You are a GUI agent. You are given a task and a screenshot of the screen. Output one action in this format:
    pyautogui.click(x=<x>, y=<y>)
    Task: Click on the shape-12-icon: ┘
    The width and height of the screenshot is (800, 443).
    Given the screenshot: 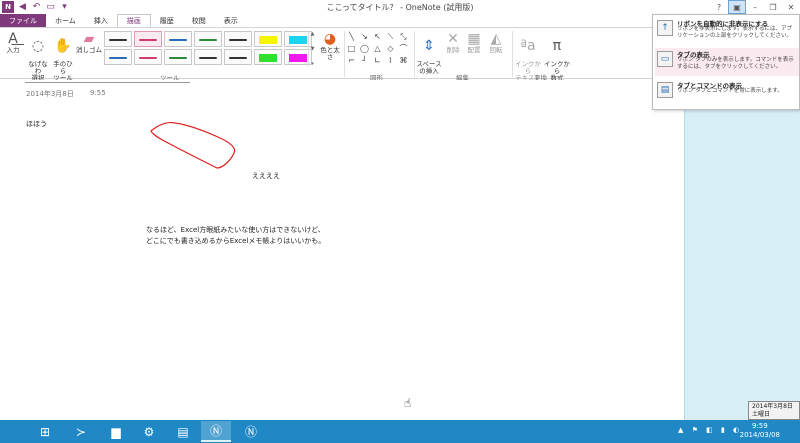 What is the action you would take?
    pyautogui.click(x=364, y=60)
    